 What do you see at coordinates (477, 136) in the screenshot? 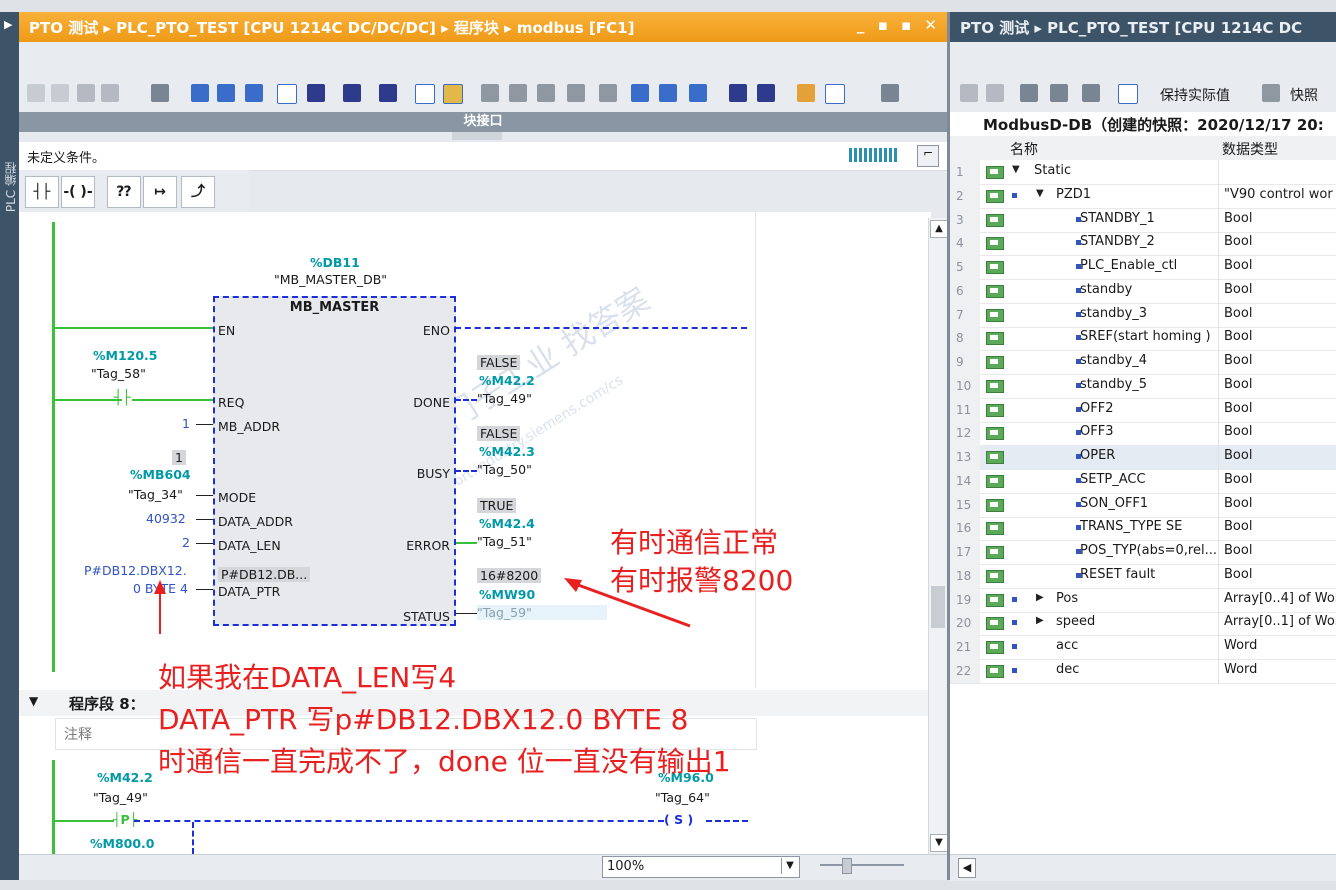
I see `interface-grip` at bounding box center [477, 136].